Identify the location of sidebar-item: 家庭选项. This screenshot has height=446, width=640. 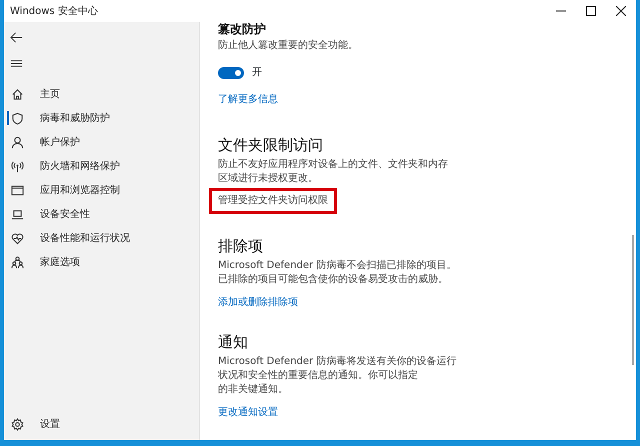
(101, 262).